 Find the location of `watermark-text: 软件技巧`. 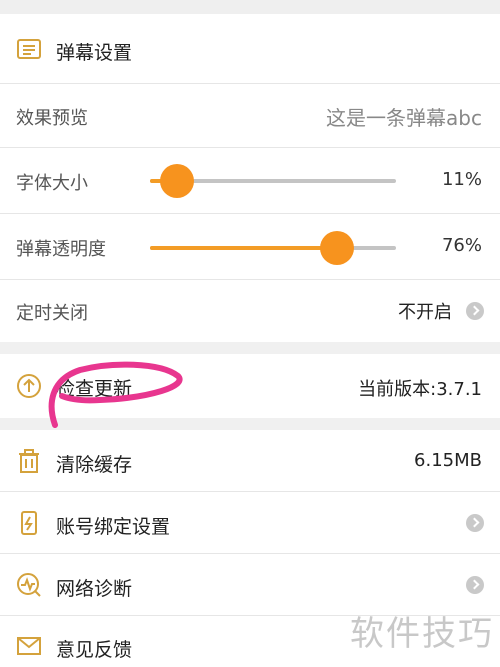

watermark-text: 软件技巧 is located at coordinates (422, 634).